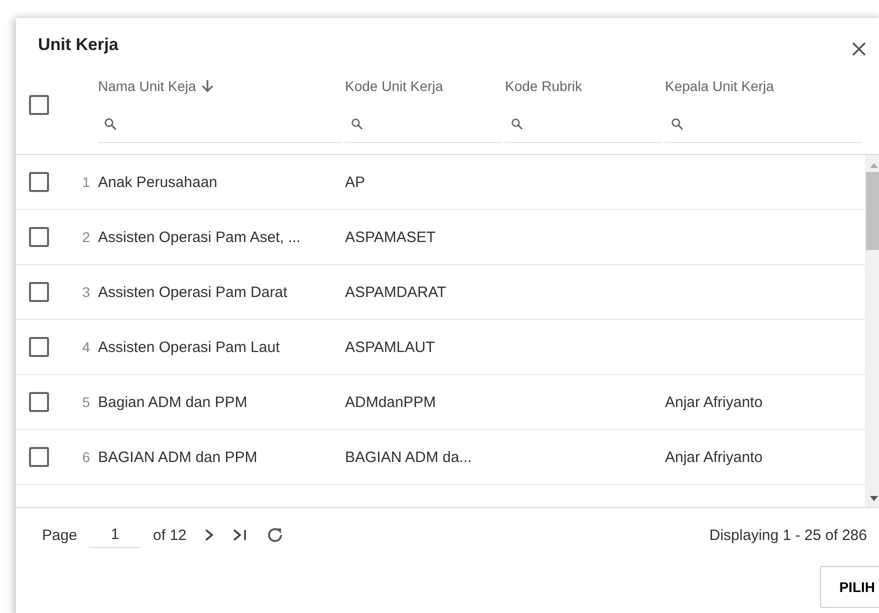  I want to click on display-summary: Displaying 1 - 25 of 286, so click(788, 535).